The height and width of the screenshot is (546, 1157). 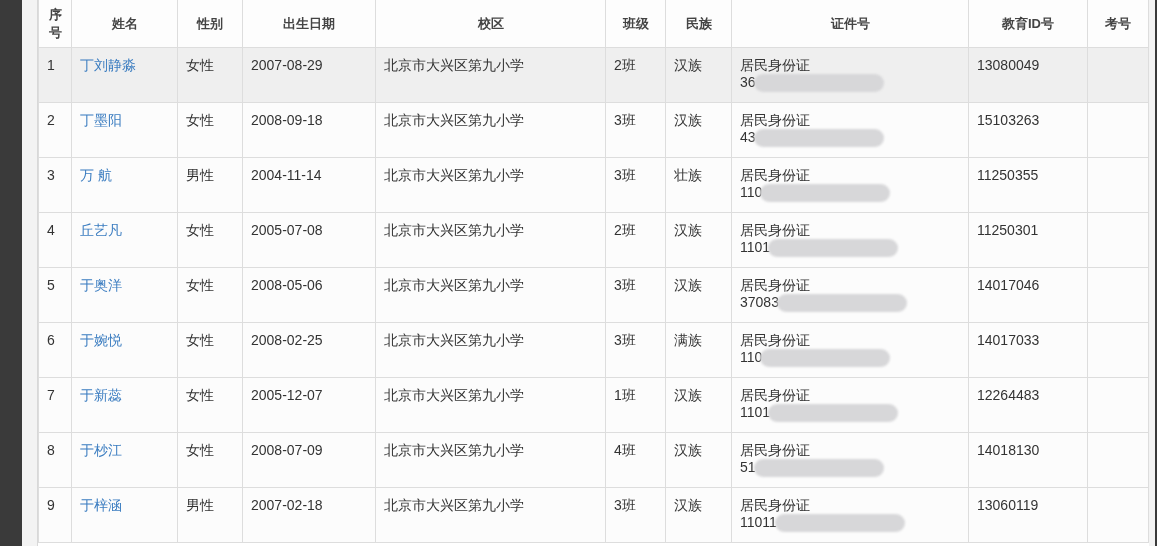 I want to click on table-cell: 14017033, so click(x=1028, y=350).